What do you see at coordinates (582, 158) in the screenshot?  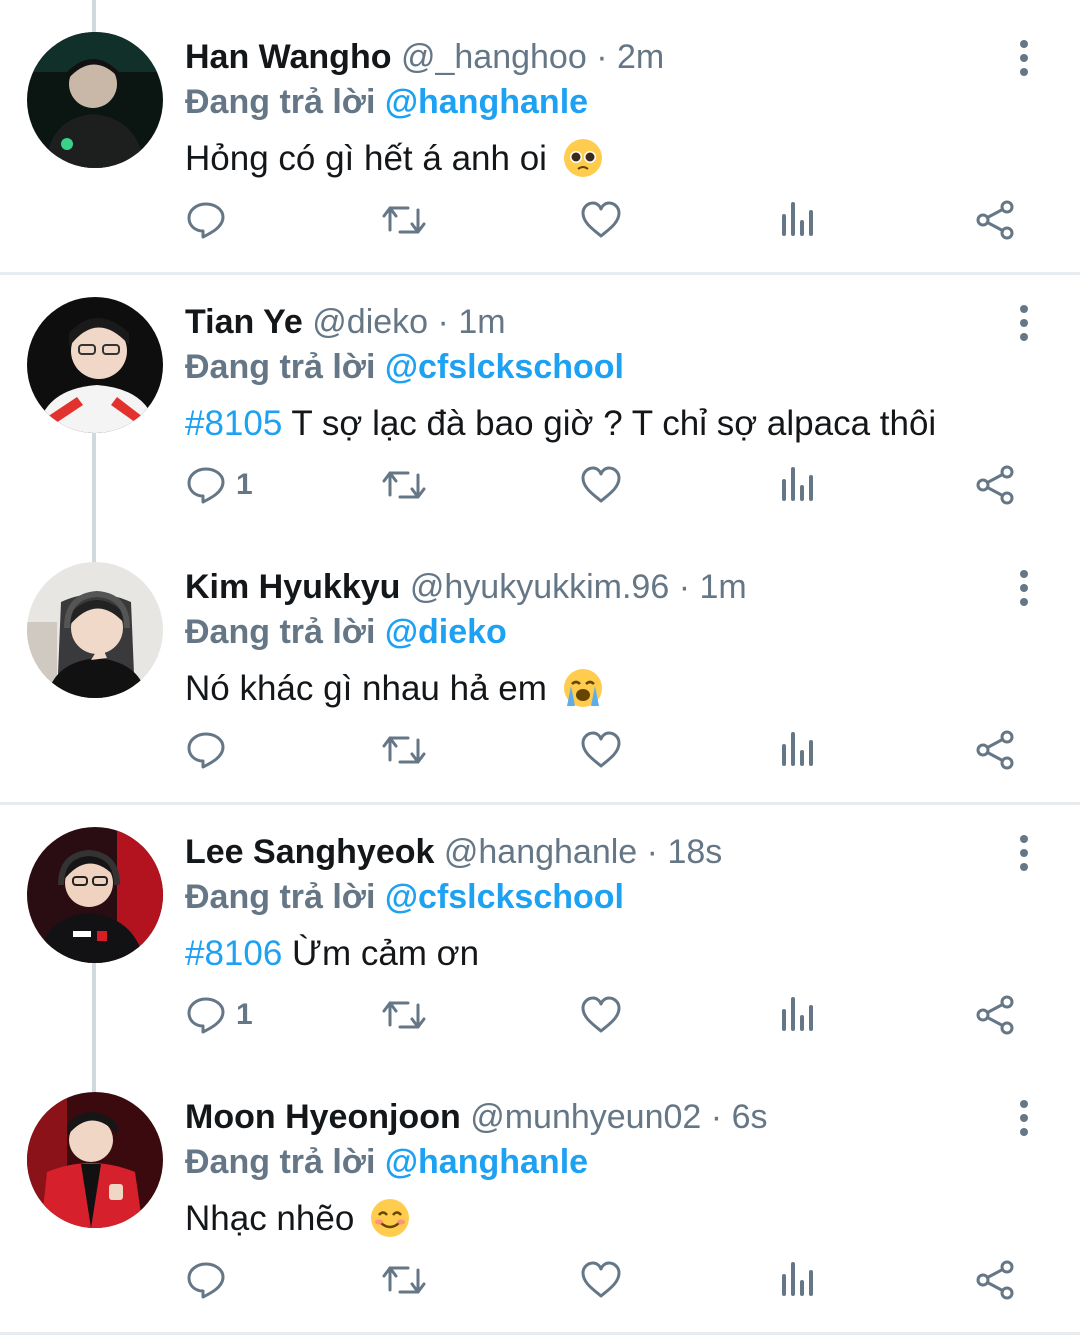 I see `pleading-face-icon` at bounding box center [582, 158].